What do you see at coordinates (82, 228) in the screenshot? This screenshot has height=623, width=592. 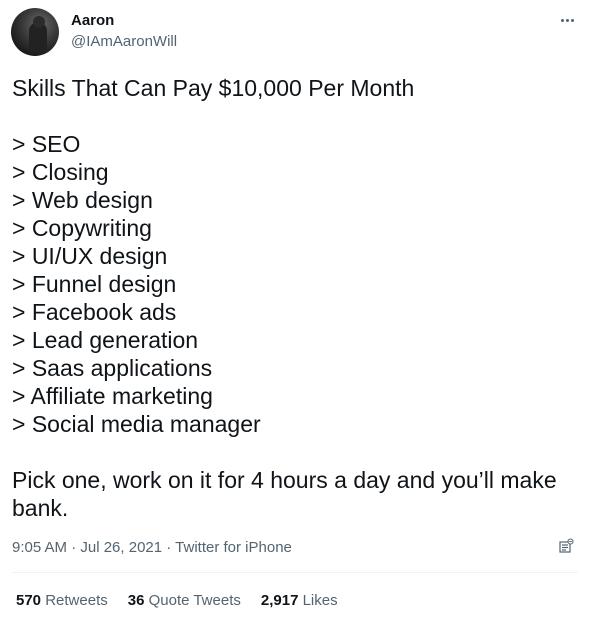 I see `skill-item: > Copywriting` at bounding box center [82, 228].